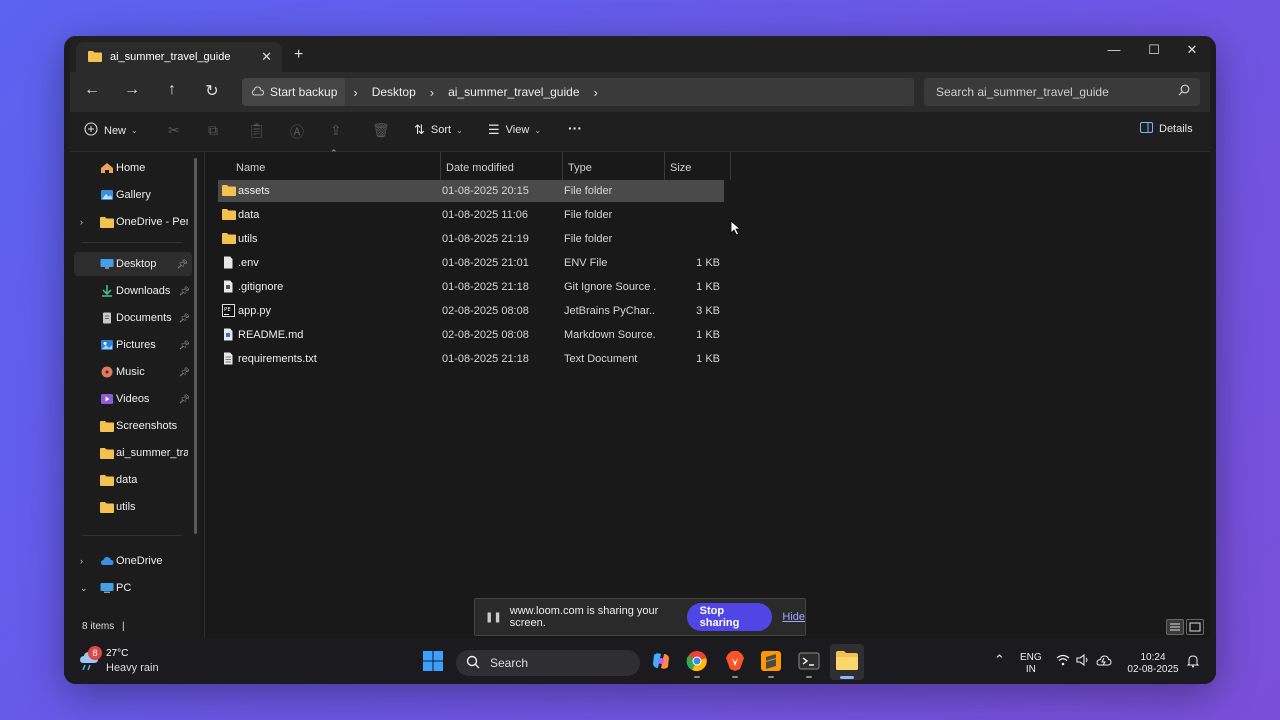 The height and width of the screenshot is (720, 1280). I want to click on sidebar-item-utils: utils, so click(132, 507).